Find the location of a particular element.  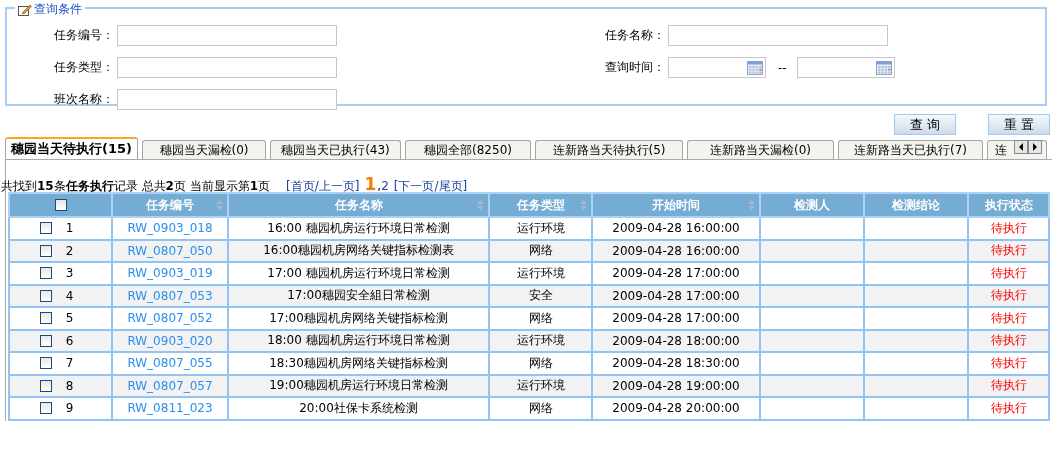

row-number: 4 is located at coordinates (69, 295).